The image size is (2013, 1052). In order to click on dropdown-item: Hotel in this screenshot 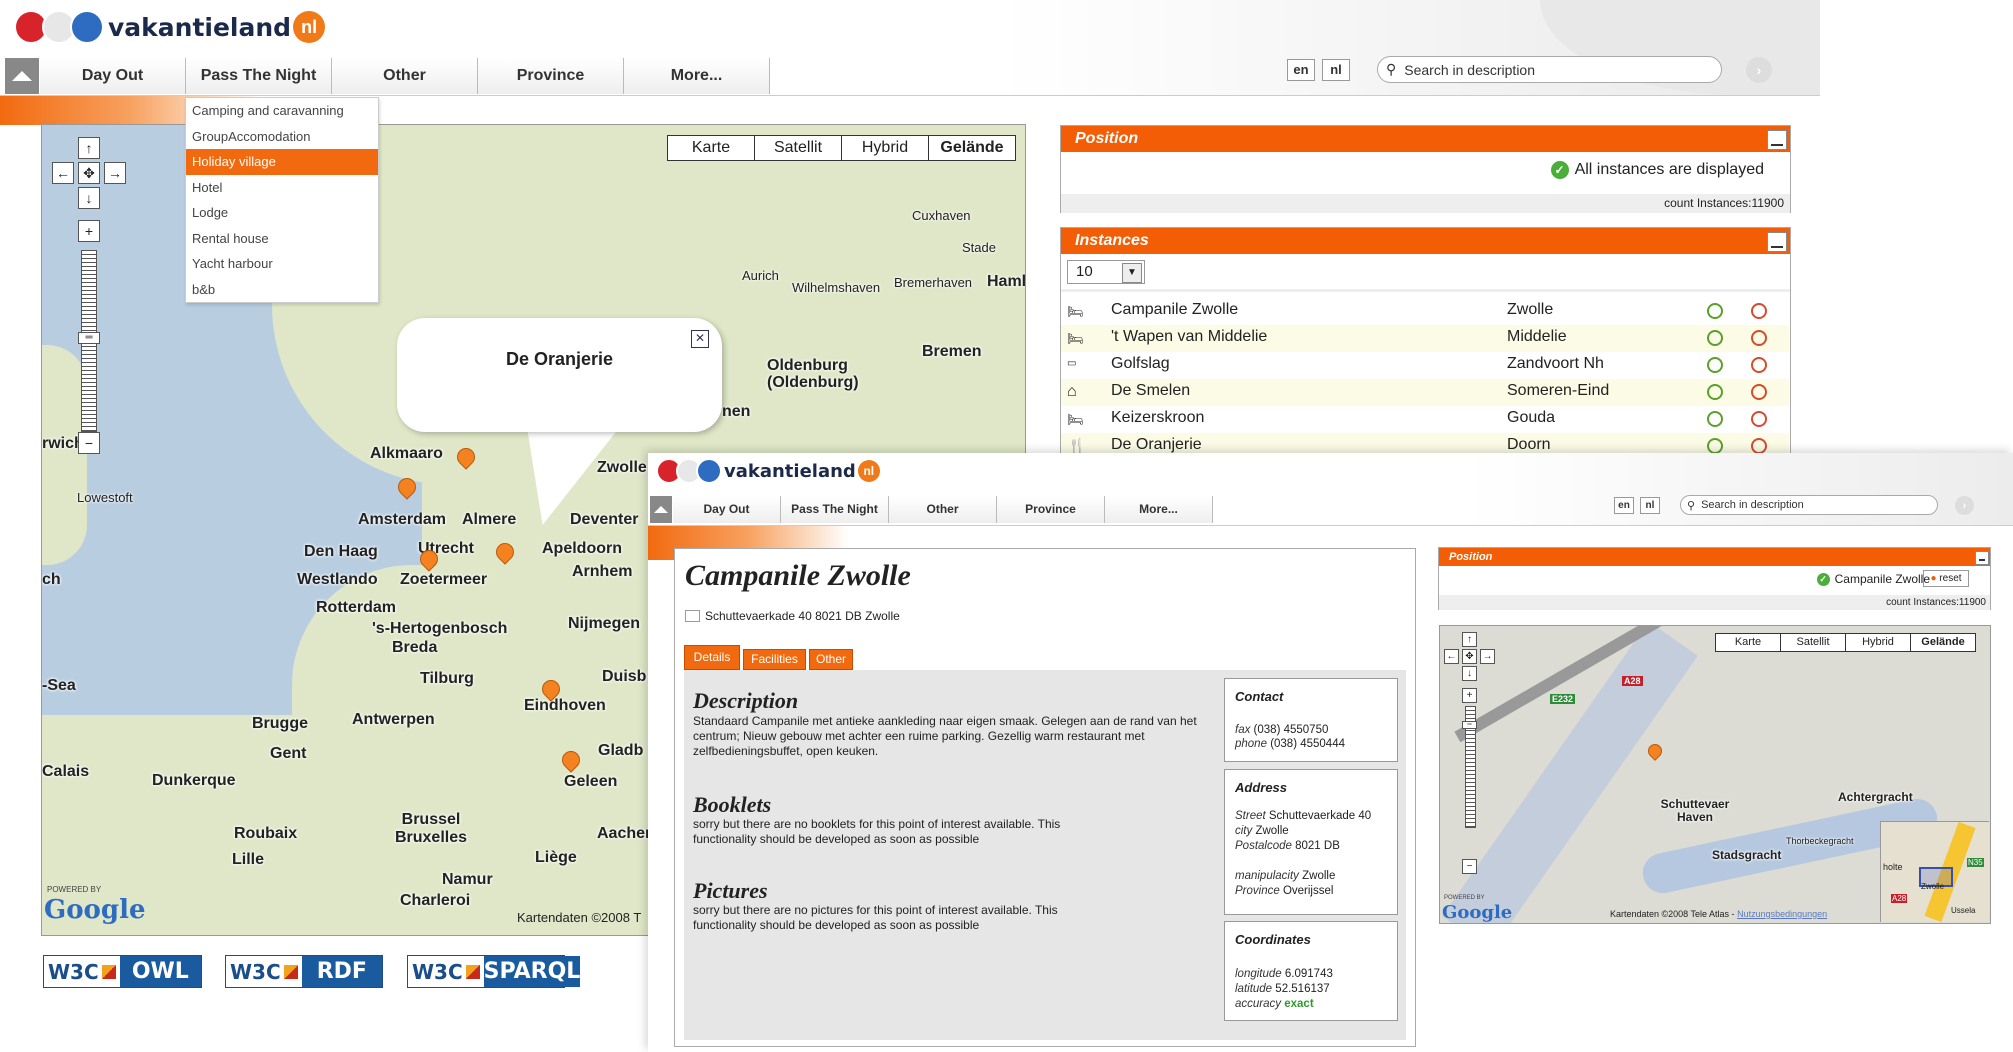, I will do `click(282, 188)`.